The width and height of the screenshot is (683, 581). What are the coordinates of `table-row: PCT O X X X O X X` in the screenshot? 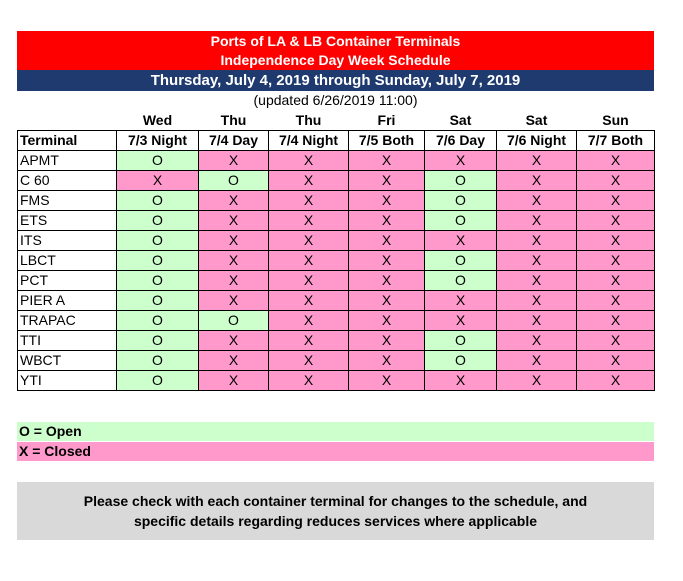 It's located at (336, 280).